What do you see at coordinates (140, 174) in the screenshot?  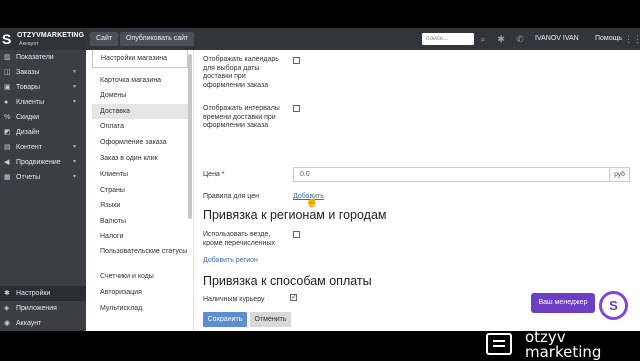 I see `submenu-item: Клиенты` at bounding box center [140, 174].